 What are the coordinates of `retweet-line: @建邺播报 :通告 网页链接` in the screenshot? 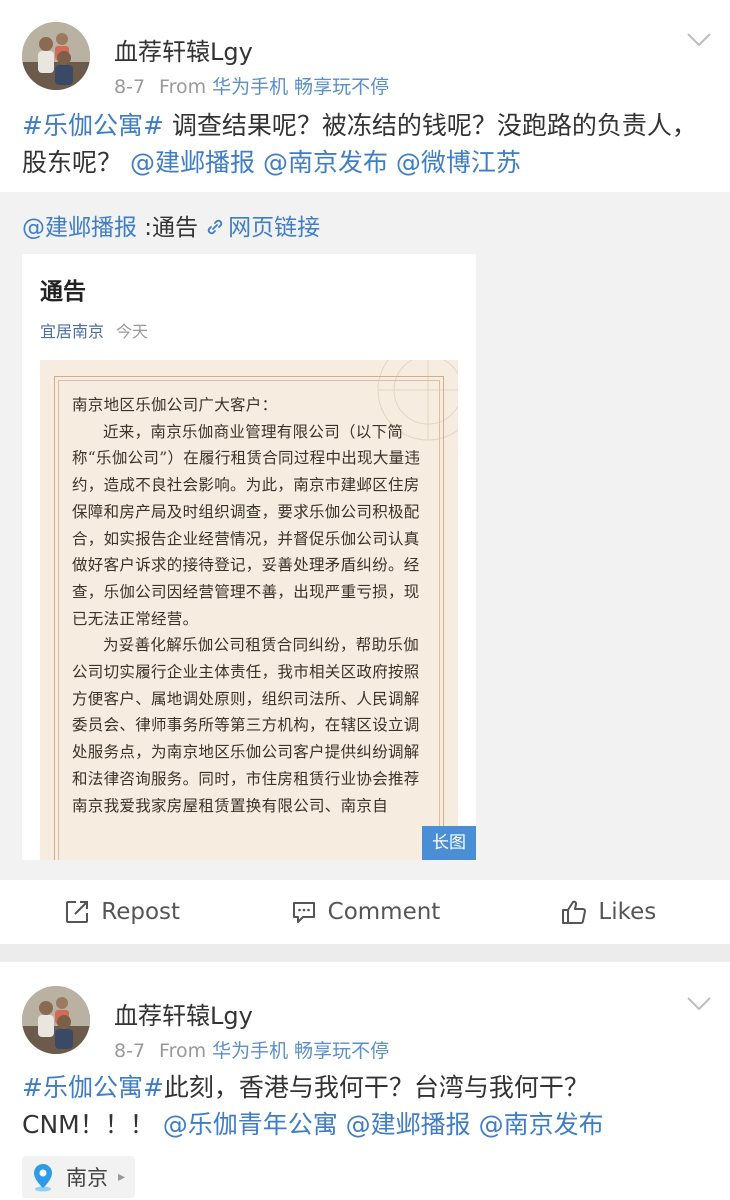 It's located at (171, 225).